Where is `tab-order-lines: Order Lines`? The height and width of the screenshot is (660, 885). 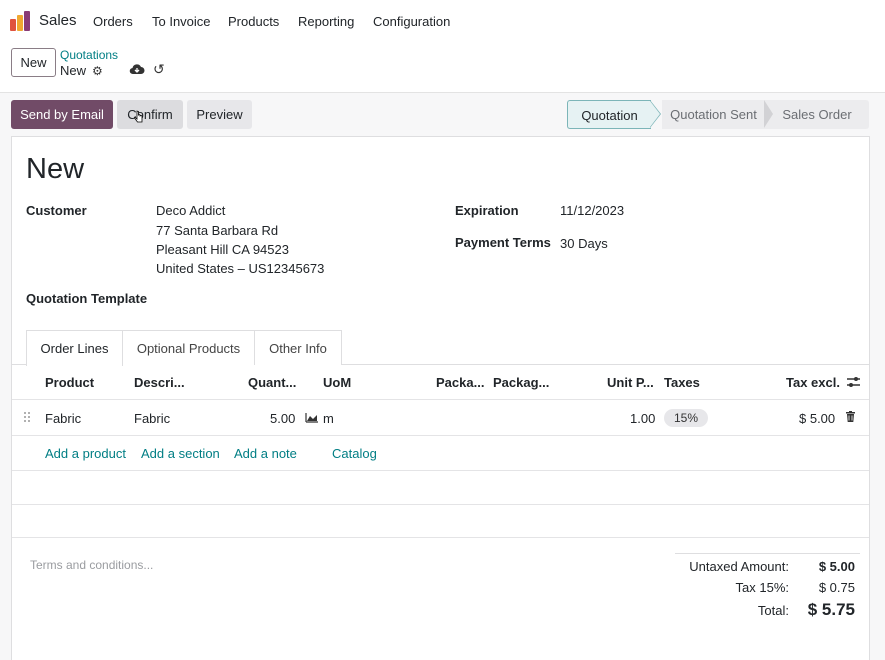
tab-order-lines: Order Lines is located at coordinates (74, 348).